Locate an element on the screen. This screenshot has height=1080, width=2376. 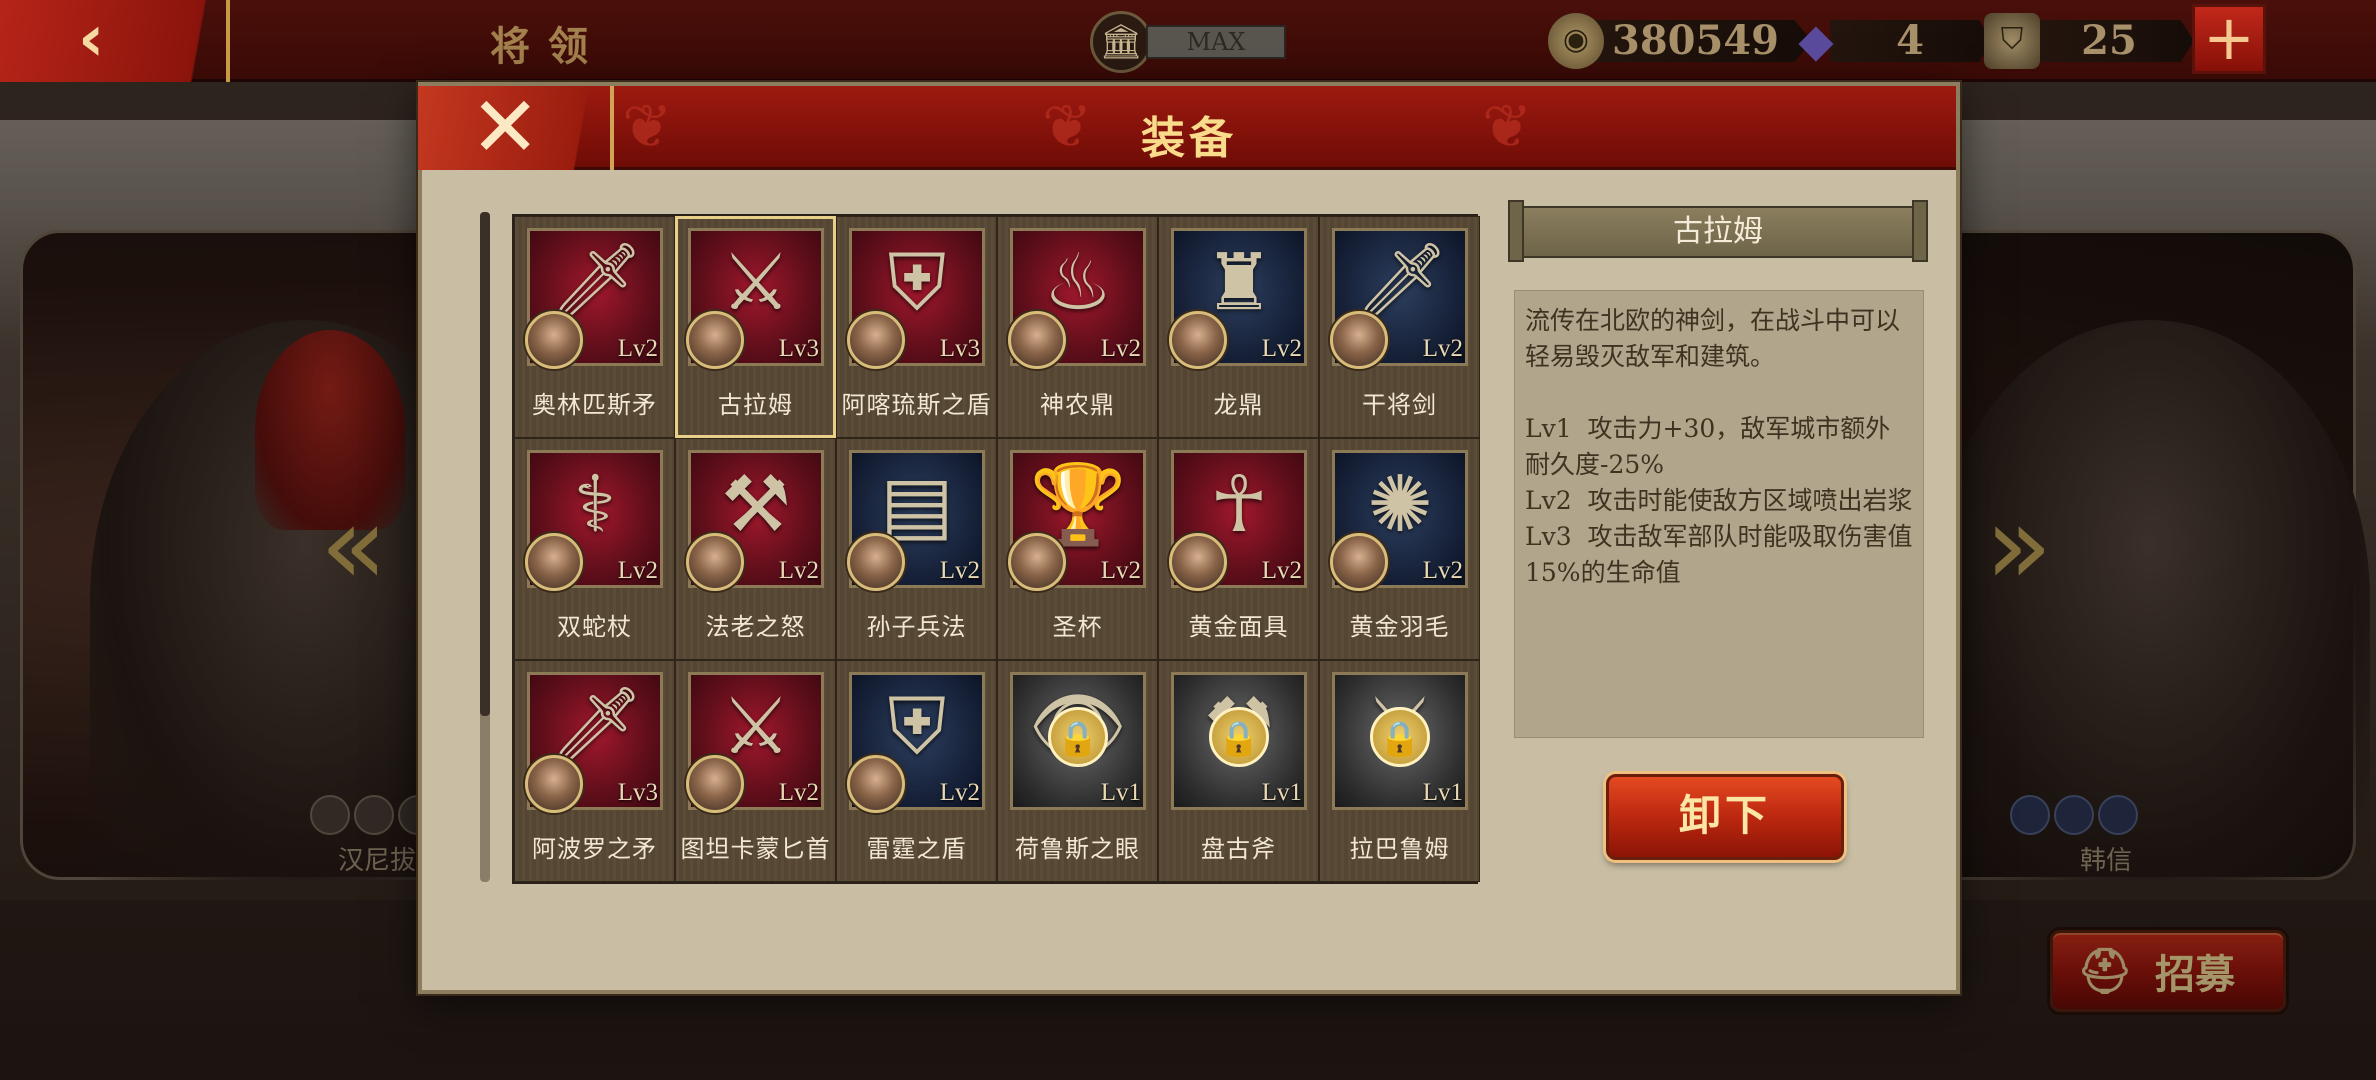
gem-icon: ◆ is located at coordinates (1816, 40).